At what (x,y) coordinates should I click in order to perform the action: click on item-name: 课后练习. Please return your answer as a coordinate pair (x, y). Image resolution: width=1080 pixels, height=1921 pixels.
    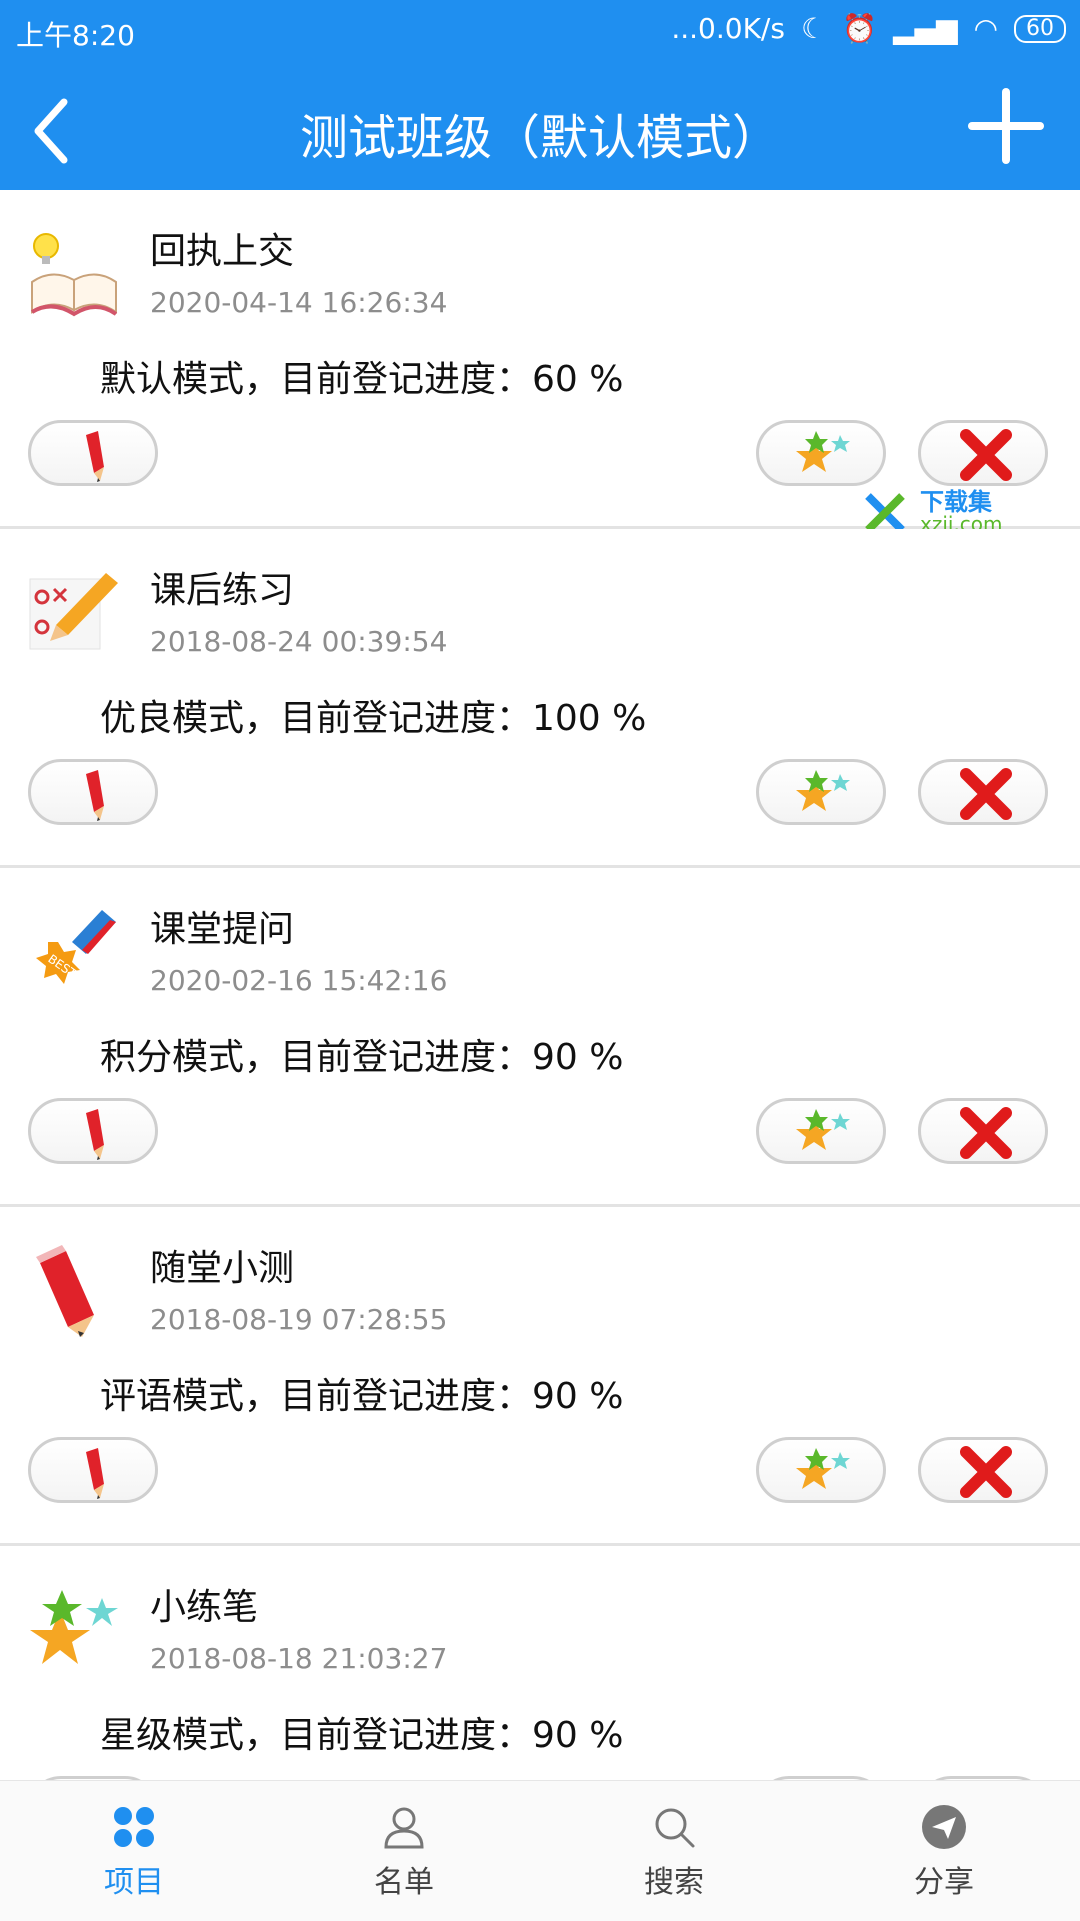
    Looking at the image, I should click on (222, 590).